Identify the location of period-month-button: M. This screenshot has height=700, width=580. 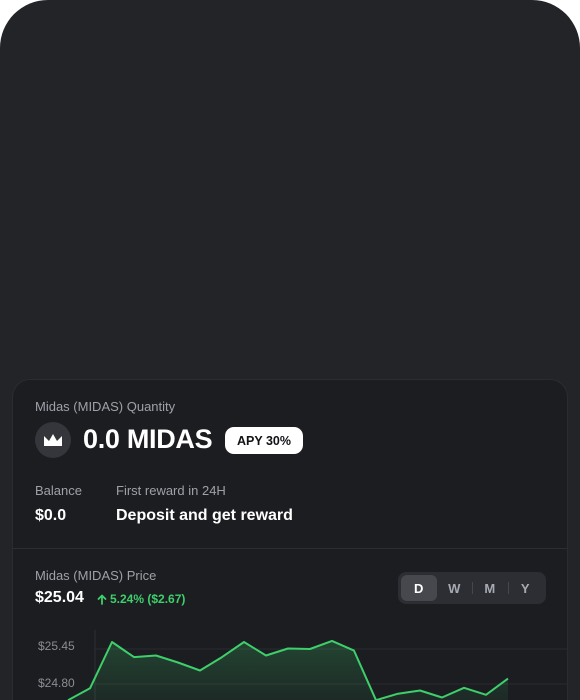
(490, 588).